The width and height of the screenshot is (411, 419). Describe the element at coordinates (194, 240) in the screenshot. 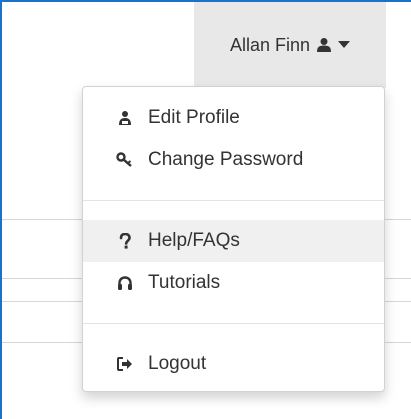

I see `menu-item-label: Help/FAQs` at that location.